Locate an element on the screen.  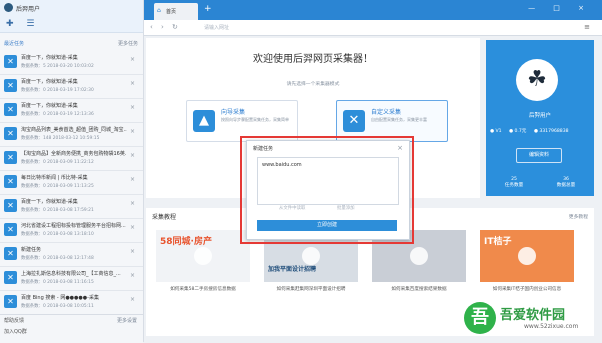
balance-stat: ● 0.7元 is located at coordinates (518, 131).